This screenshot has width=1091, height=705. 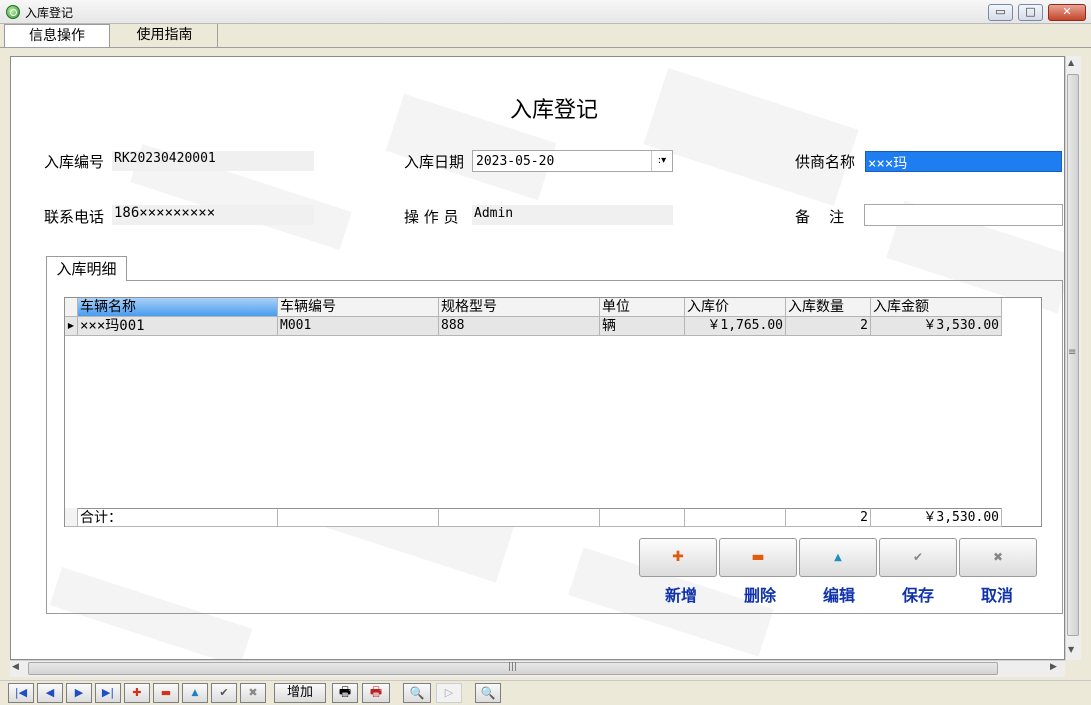 What do you see at coordinates (515, 161) in the screenshot?
I see `entry-date-value: 2023-05-20` at bounding box center [515, 161].